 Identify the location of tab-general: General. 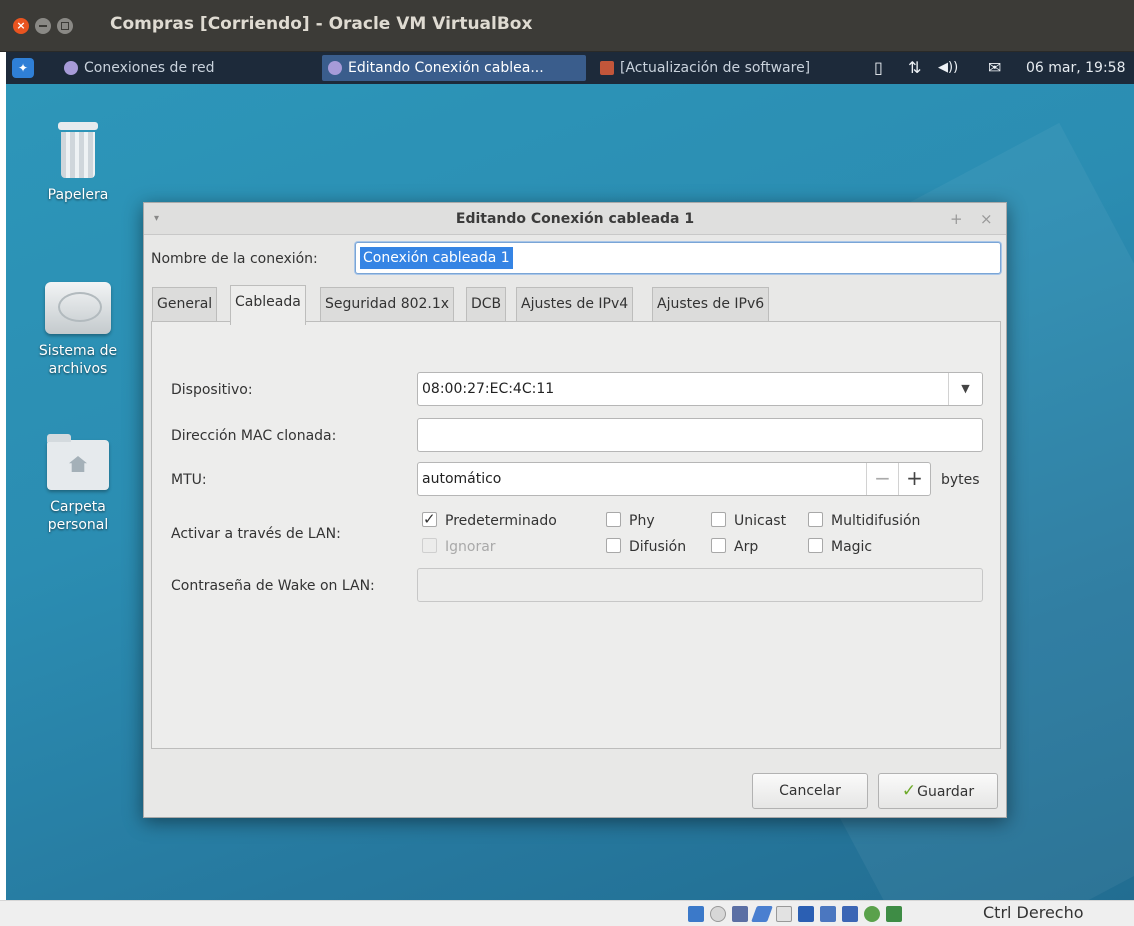
(185, 305).